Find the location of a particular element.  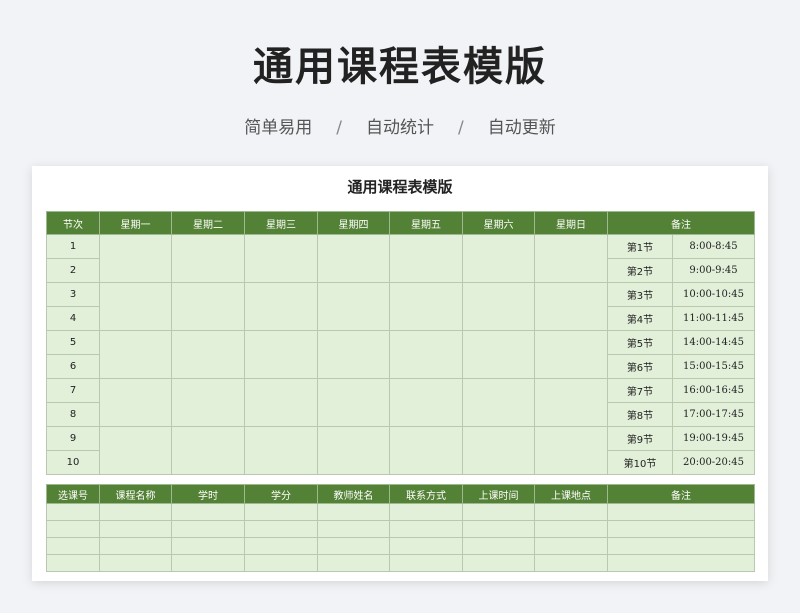

period-label: 第7节 is located at coordinates (640, 390).